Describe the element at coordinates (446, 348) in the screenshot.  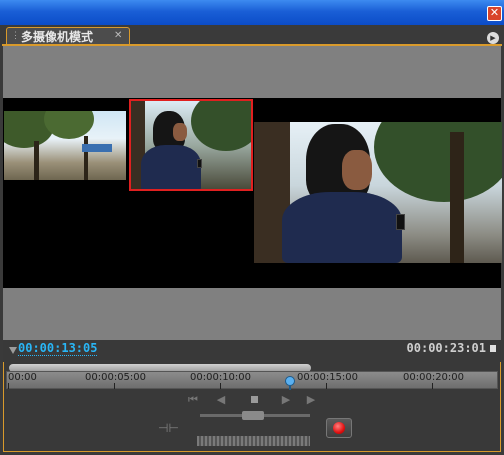
I see `duration-timecode: 00:00:23:01` at that location.